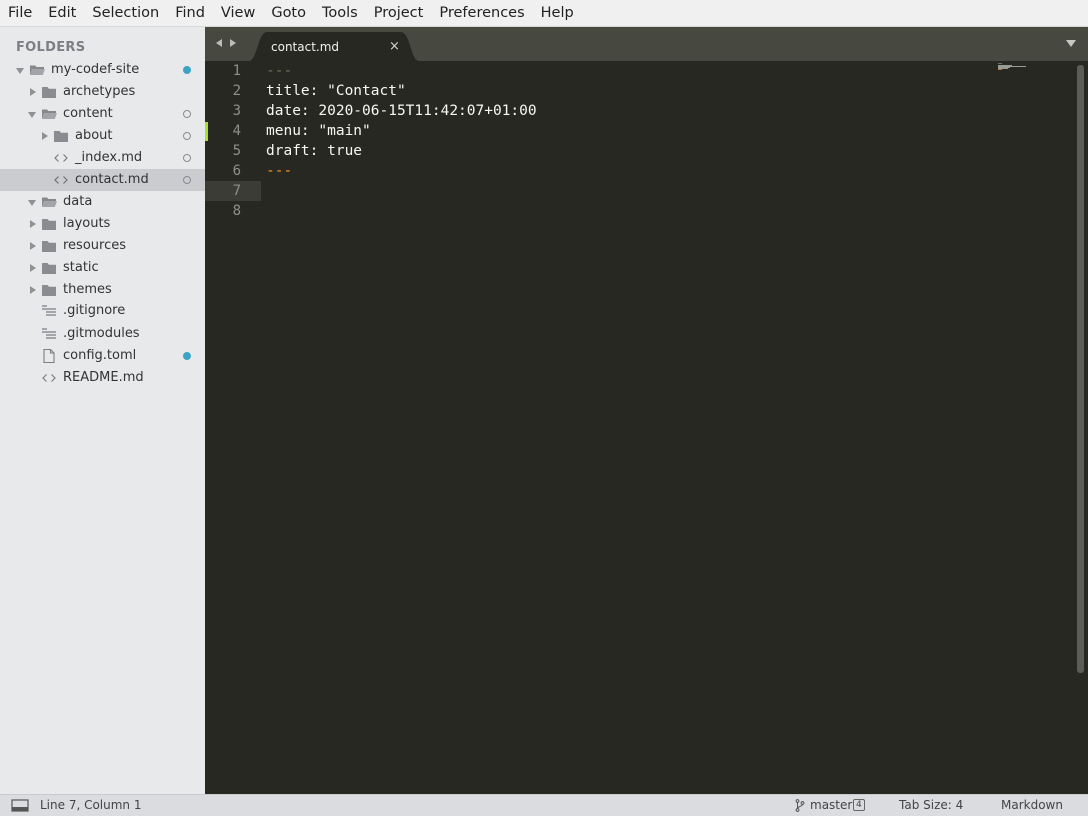 The width and height of the screenshot is (1088, 816). Describe the element at coordinates (1080, 369) in the screenshot. I see `vertical-scrollbar` at that location.